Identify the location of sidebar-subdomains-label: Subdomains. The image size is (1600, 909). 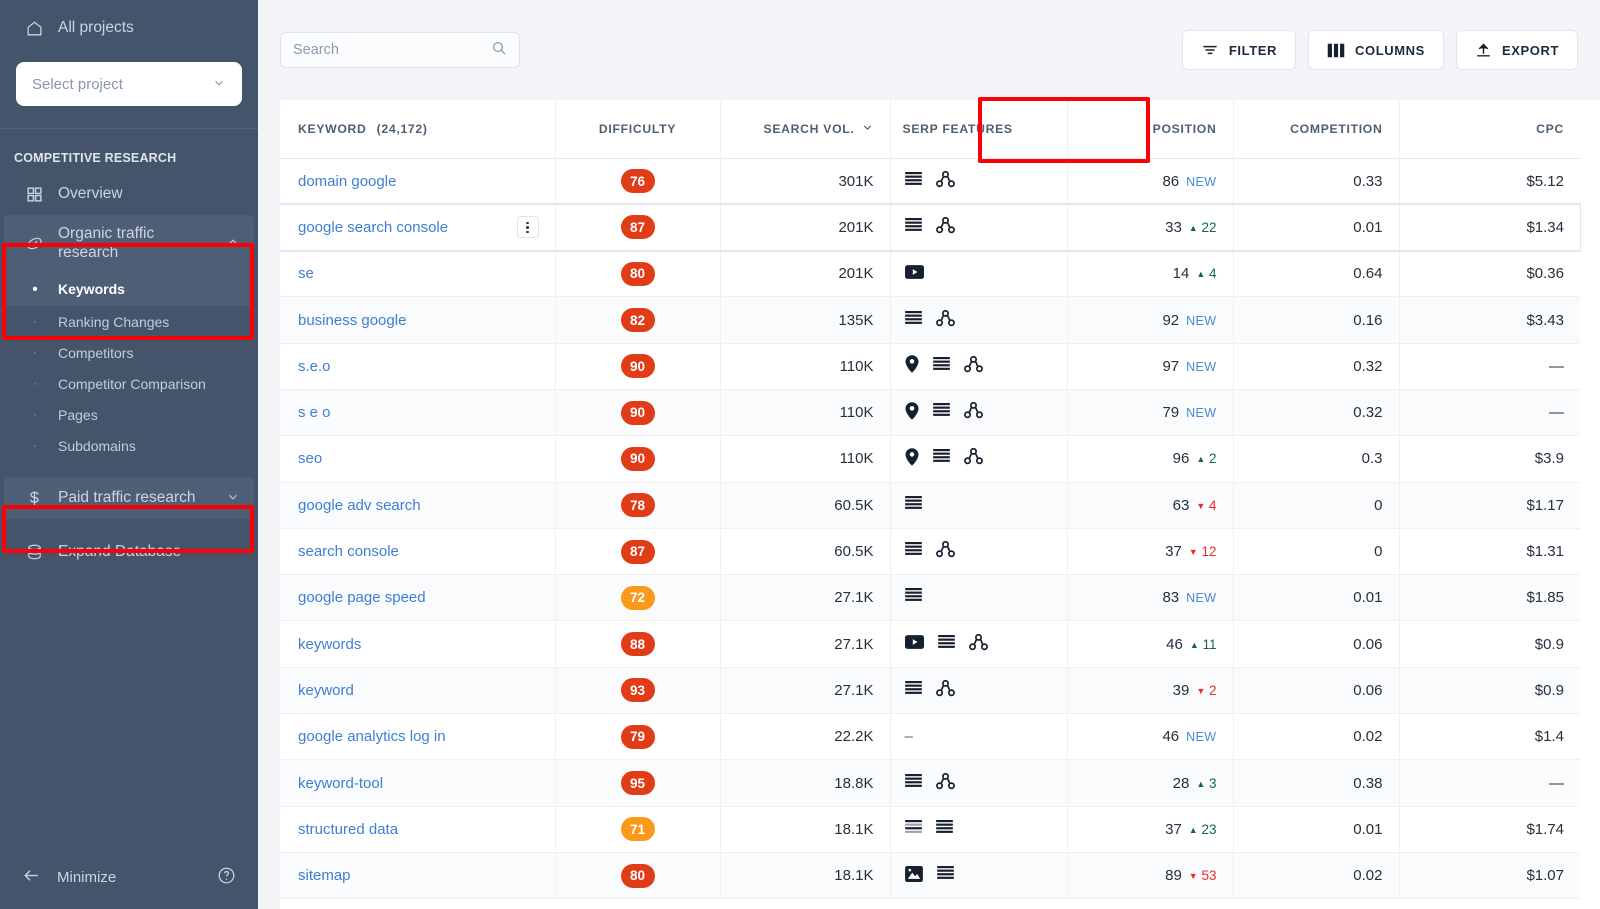
(97, 445).